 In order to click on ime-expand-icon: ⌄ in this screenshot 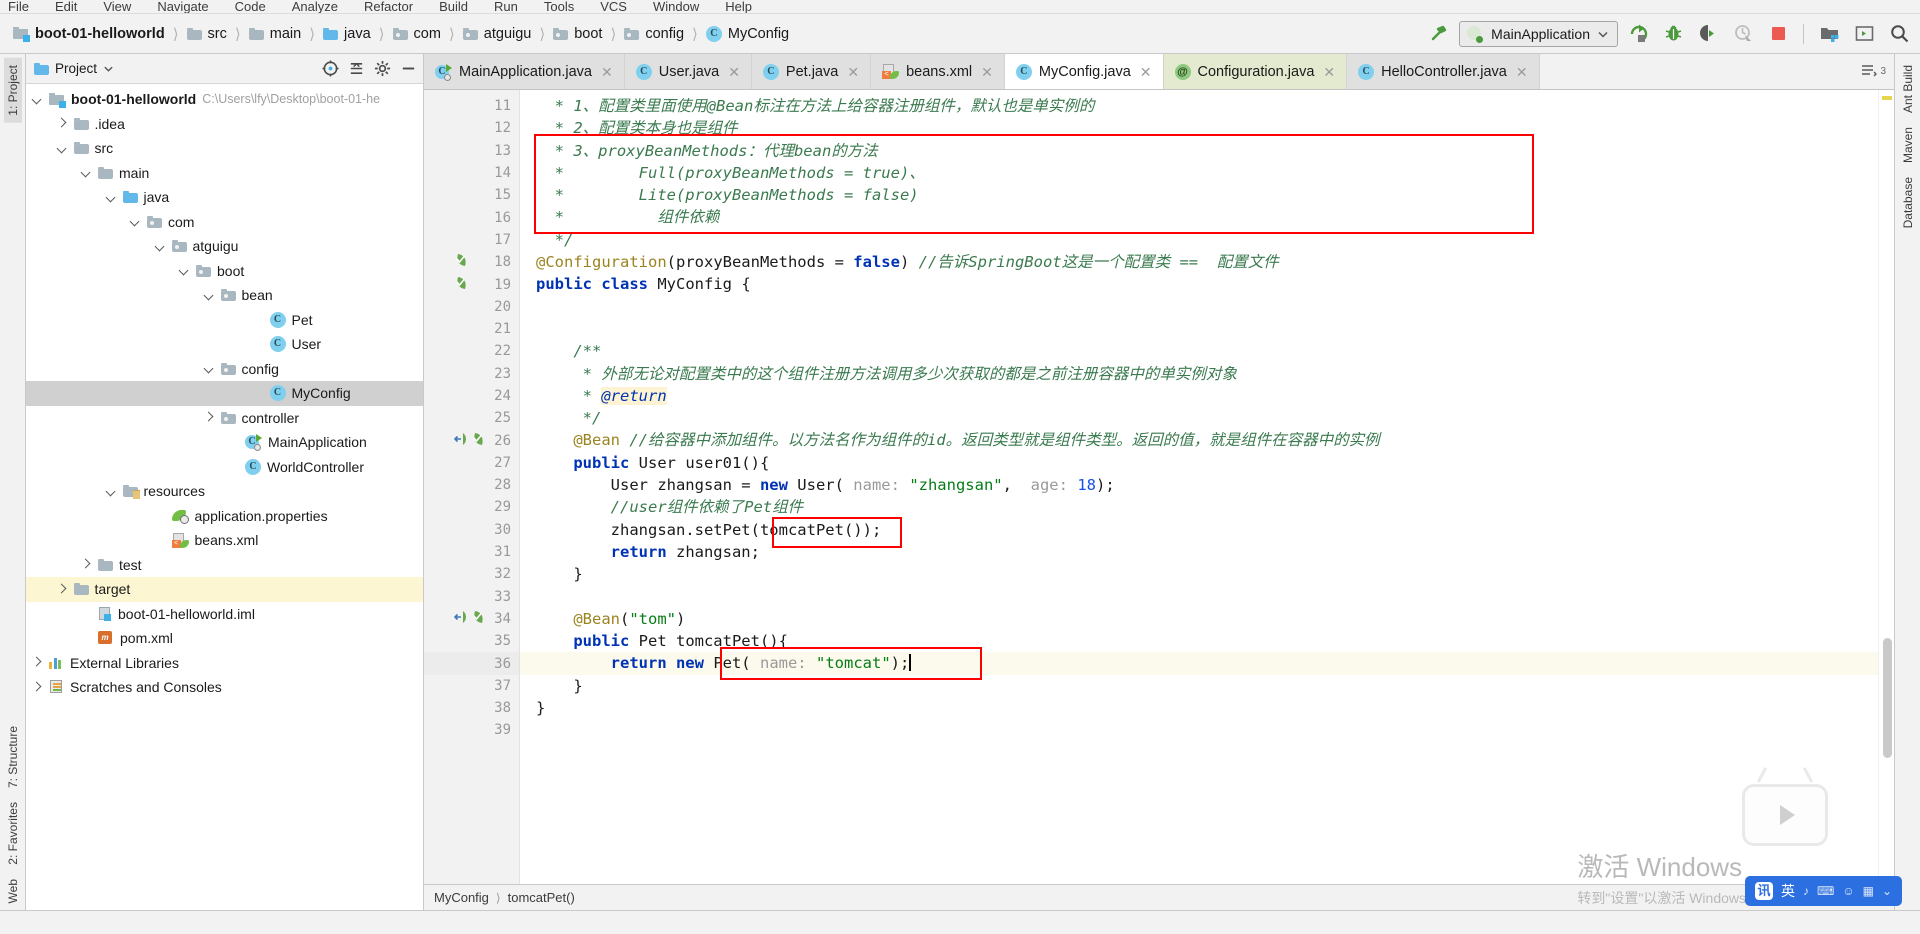, I will do `click(1887, 891)`.